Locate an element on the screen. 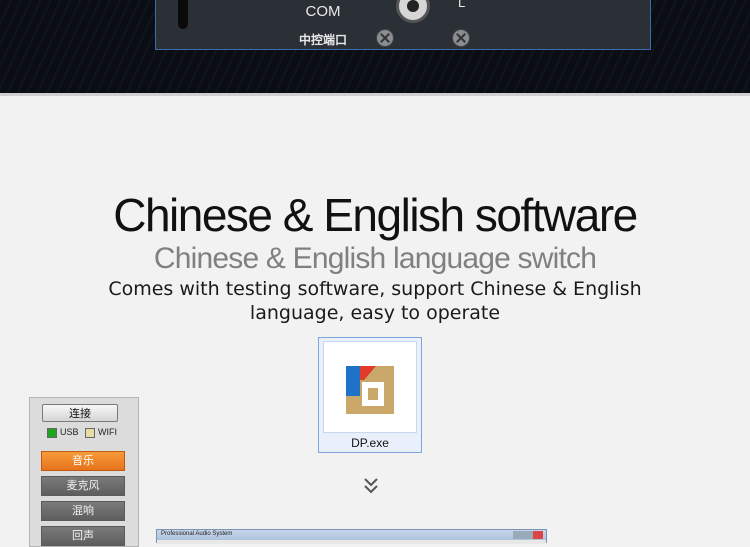  icon-frame is located at coordinates (370, 387).